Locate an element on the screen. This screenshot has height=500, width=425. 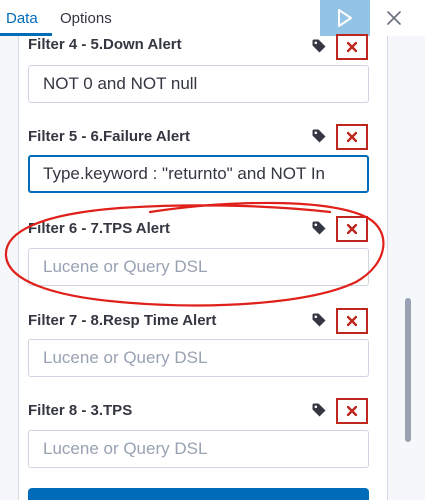
close-icon is located at coordinates (394, 18).